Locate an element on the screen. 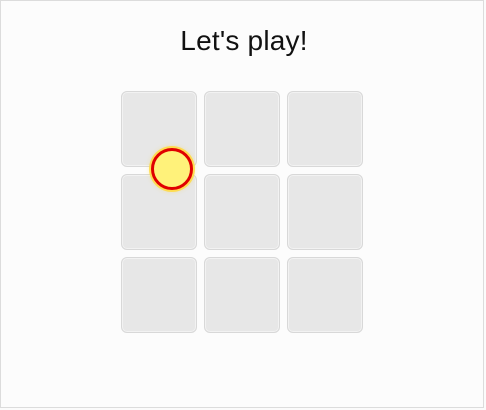  board-cell-r3c1 is located at coordinates (159, 295).